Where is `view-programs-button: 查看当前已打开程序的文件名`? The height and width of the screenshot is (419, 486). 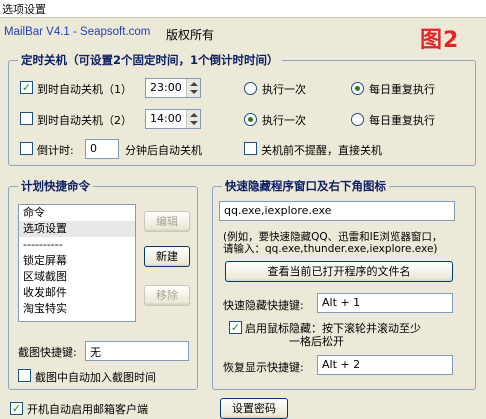
view-programs-button: 查看当前已打开程序的文件名 is located at coordinates (339, 271).